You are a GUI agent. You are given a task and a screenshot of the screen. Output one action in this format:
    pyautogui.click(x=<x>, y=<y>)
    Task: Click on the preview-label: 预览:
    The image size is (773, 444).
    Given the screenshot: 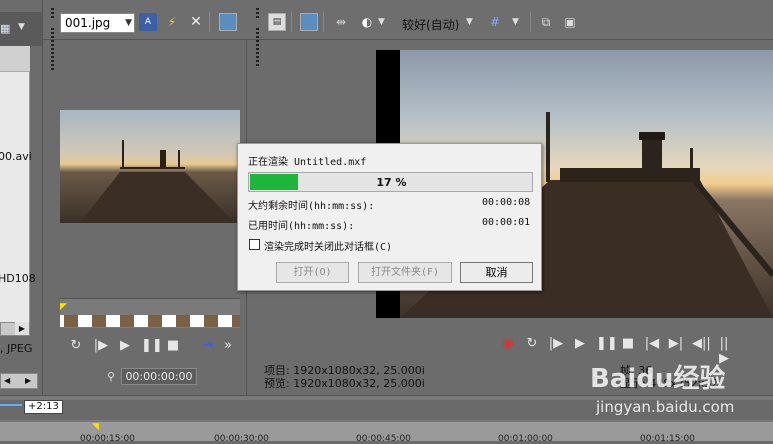 What is the action you would take?
    pyautogui.click(x=277, y=383)
    